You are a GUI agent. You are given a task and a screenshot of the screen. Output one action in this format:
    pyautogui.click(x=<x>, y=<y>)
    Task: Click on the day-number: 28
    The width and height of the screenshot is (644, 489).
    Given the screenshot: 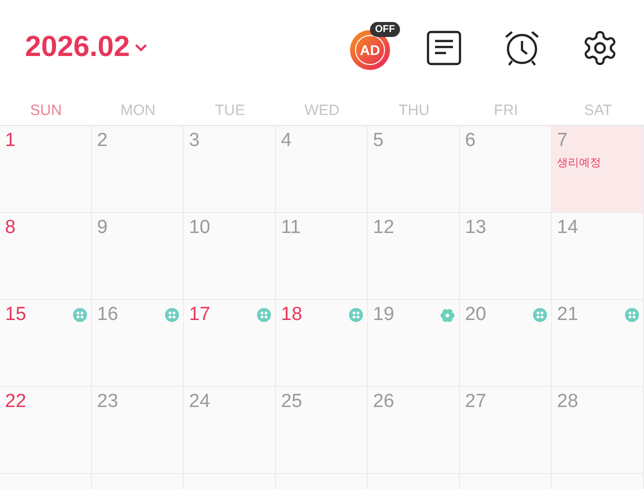 What is the action you would take?
    pyautogui.click(x=567, y=402)
    